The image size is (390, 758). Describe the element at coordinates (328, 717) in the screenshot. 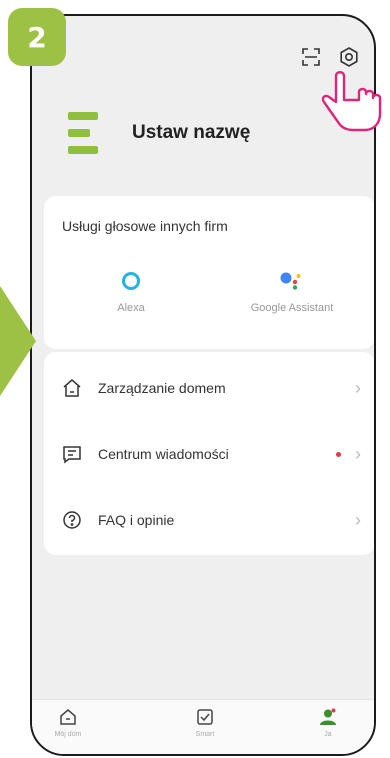

I see `profile-icon` at that location.